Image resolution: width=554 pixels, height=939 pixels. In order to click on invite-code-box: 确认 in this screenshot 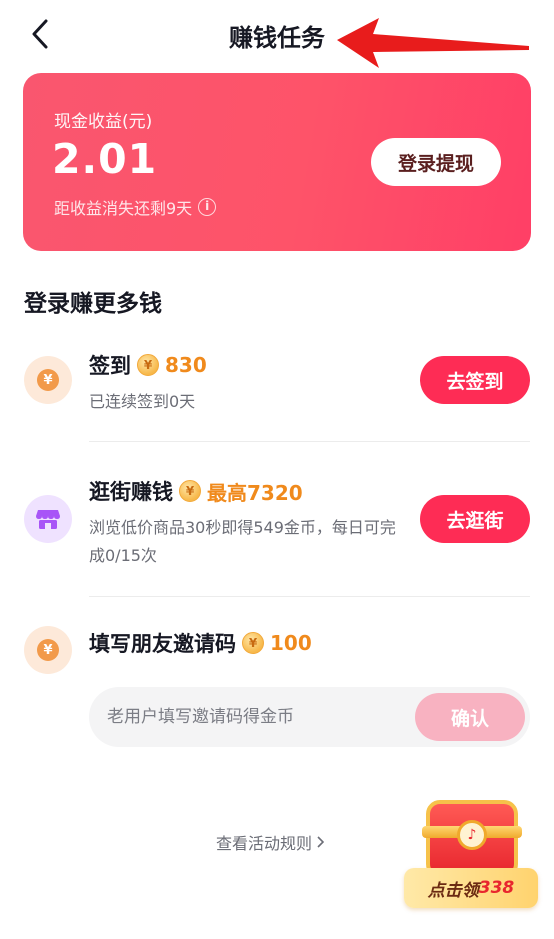, I will do `click(309, 717)`.